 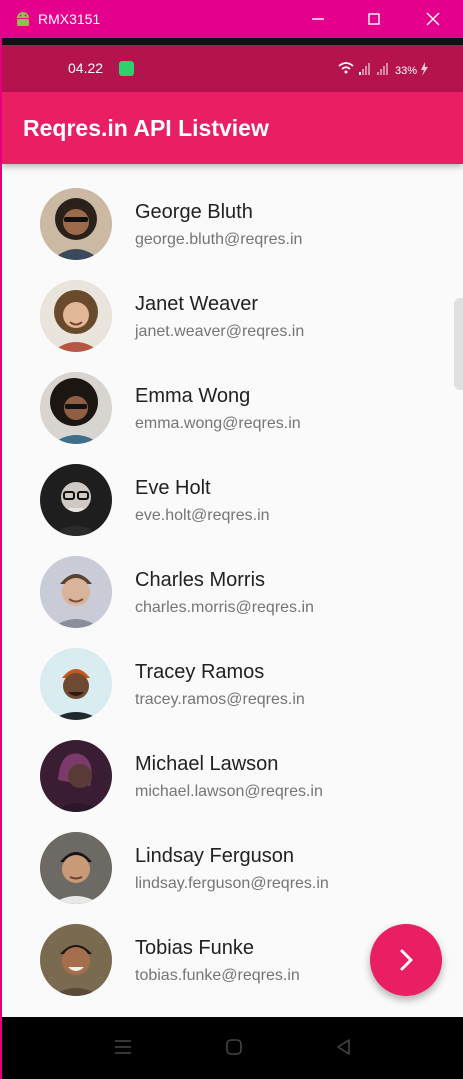 What do you see at coordinates (346, 68) in the screenshot?
I see `wifi-icon` at bounding box center [346, 68].